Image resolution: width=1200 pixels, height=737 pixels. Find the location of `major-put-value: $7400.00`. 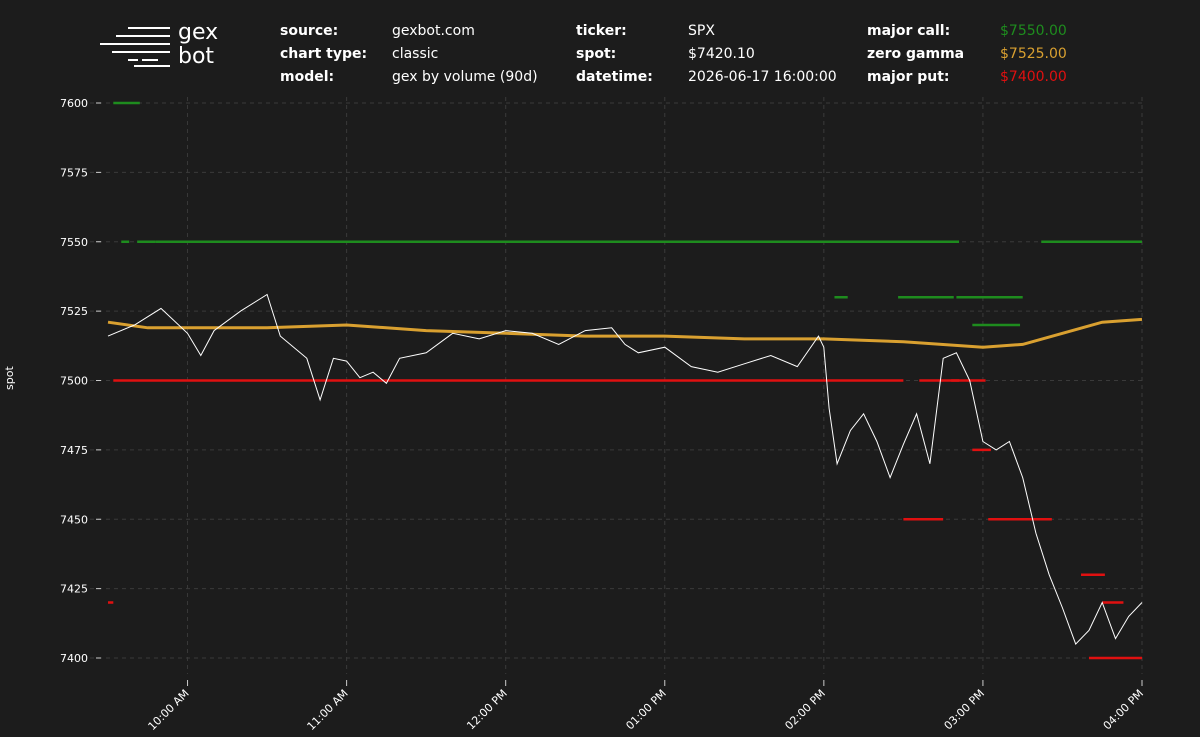

major-put-value: $7400.00 is located at coordinates (1033, 77).